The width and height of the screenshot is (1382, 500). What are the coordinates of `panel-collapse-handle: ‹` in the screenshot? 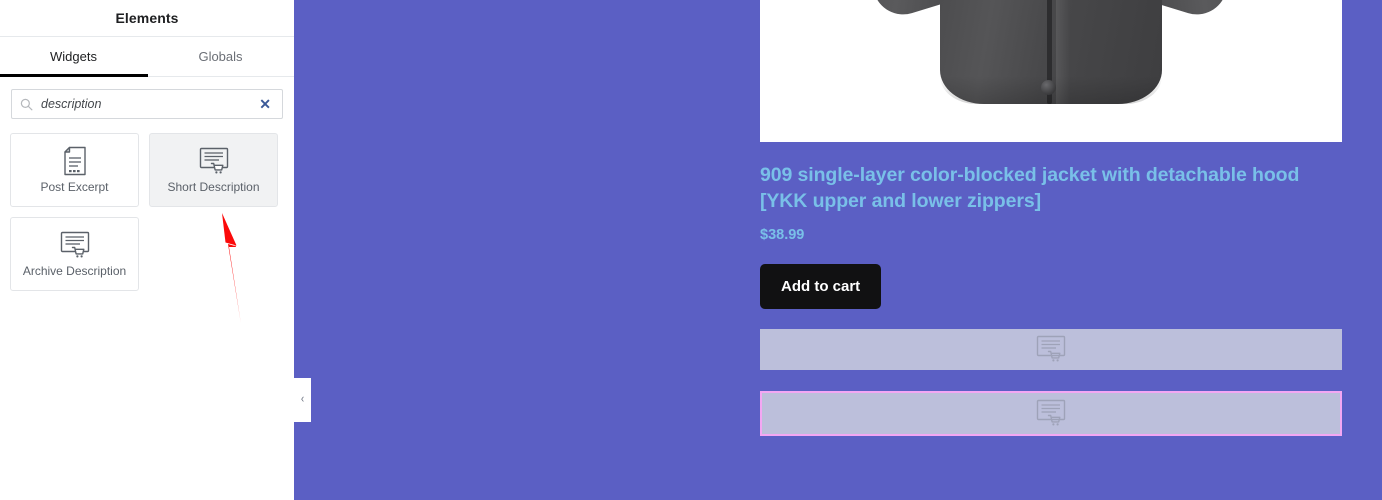 It's located at (302, 400).